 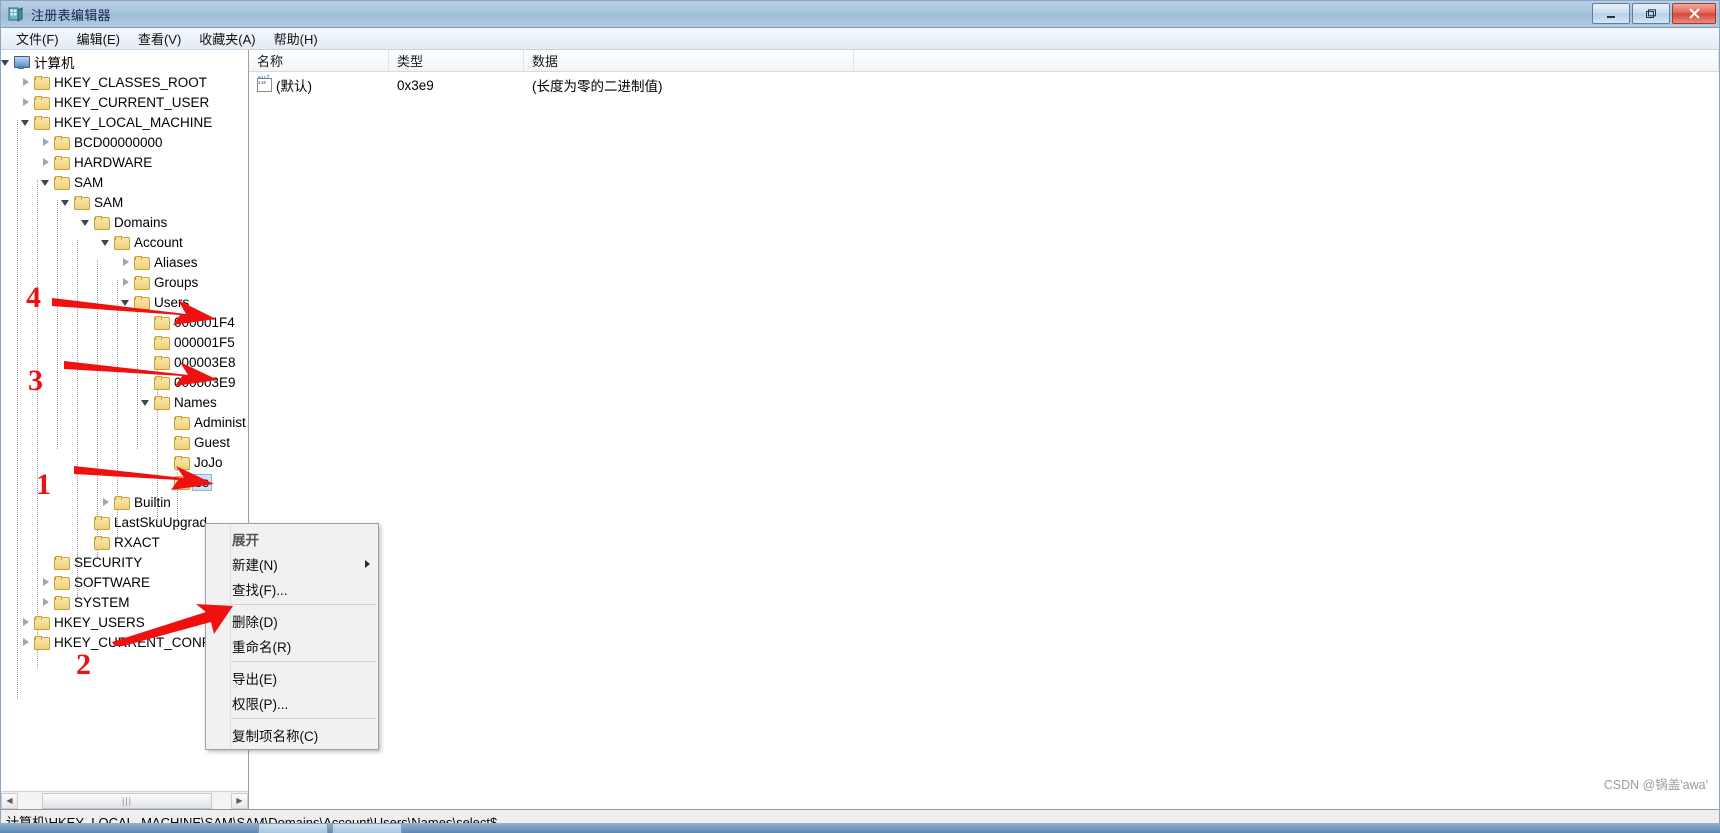 I want to click on tree-node-label: HARDWARE, so click(x=113, y=162).